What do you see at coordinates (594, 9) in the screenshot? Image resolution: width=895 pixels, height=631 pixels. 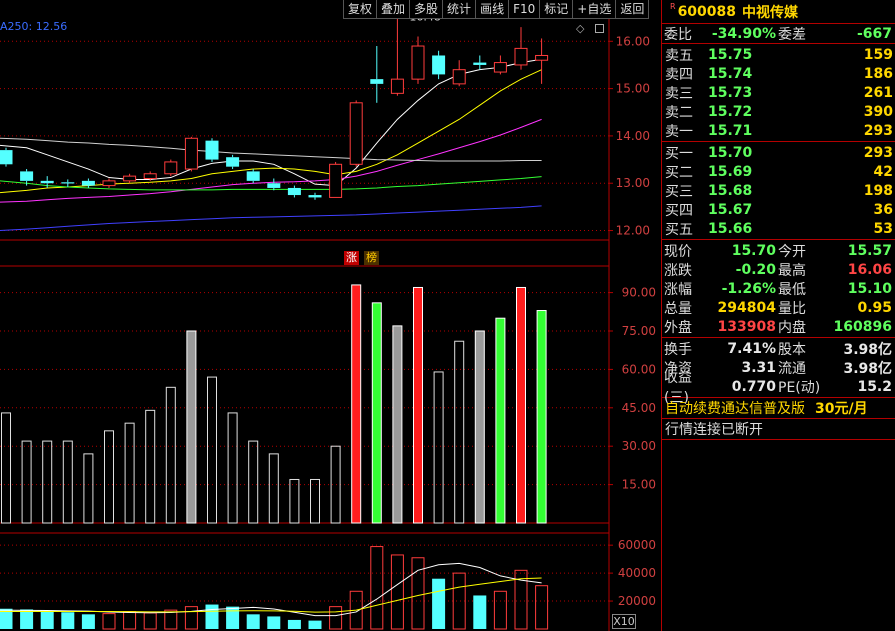 I see `add-watchlist-button: +自选` at bounding box center [594, 9].